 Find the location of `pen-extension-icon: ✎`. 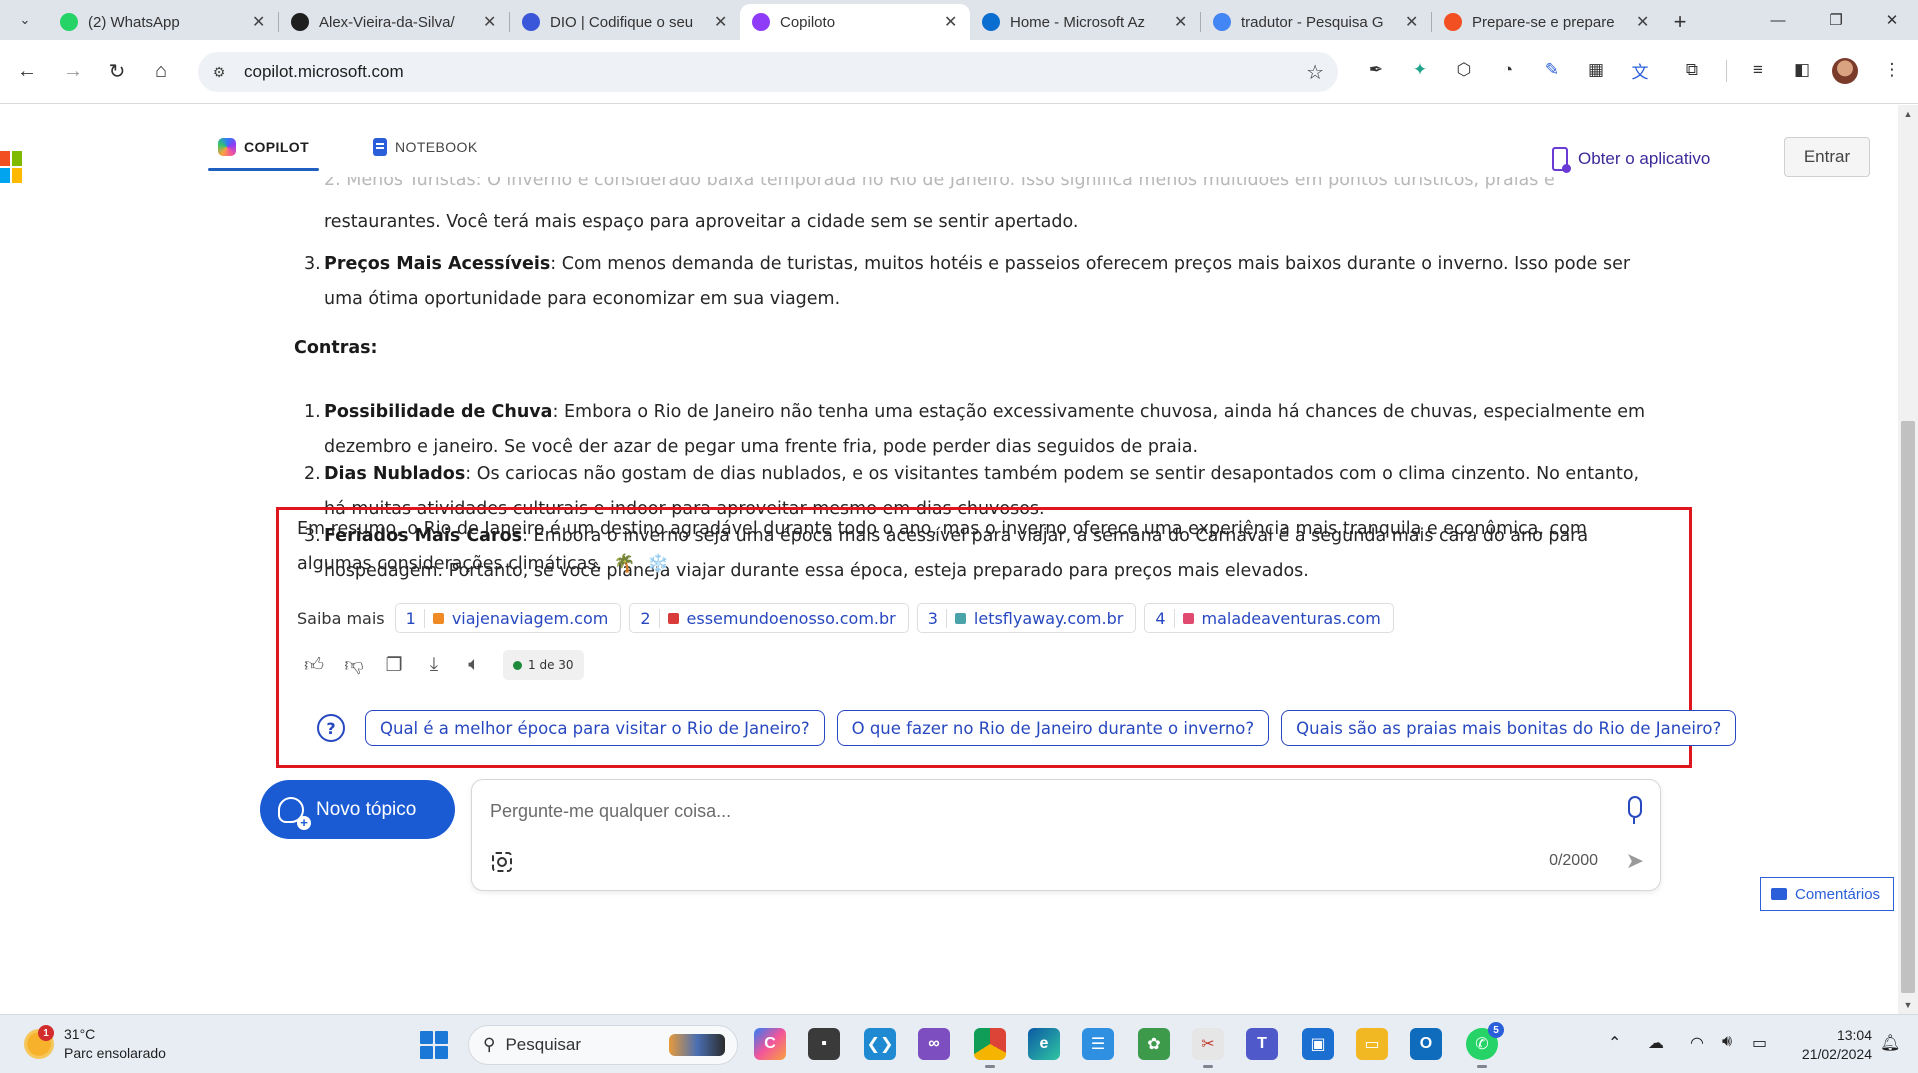

pen-extension-icon: ✎ is located at coordinates (1552, 70).